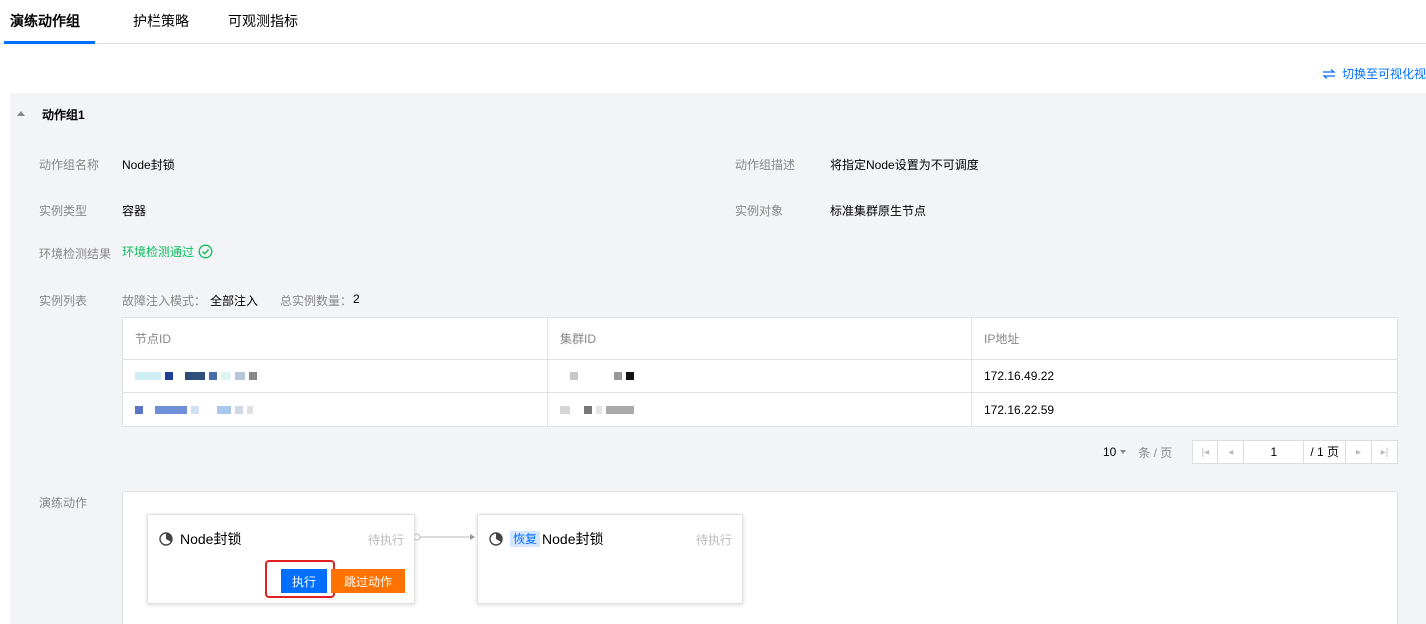 Image resolution: width=1426 pixels, height=624 pixels. What do you see at coordinates (316, 301) in the screenshot?
I see `instance-count-label: 总实例数量：` at bounding box center [316, 301].